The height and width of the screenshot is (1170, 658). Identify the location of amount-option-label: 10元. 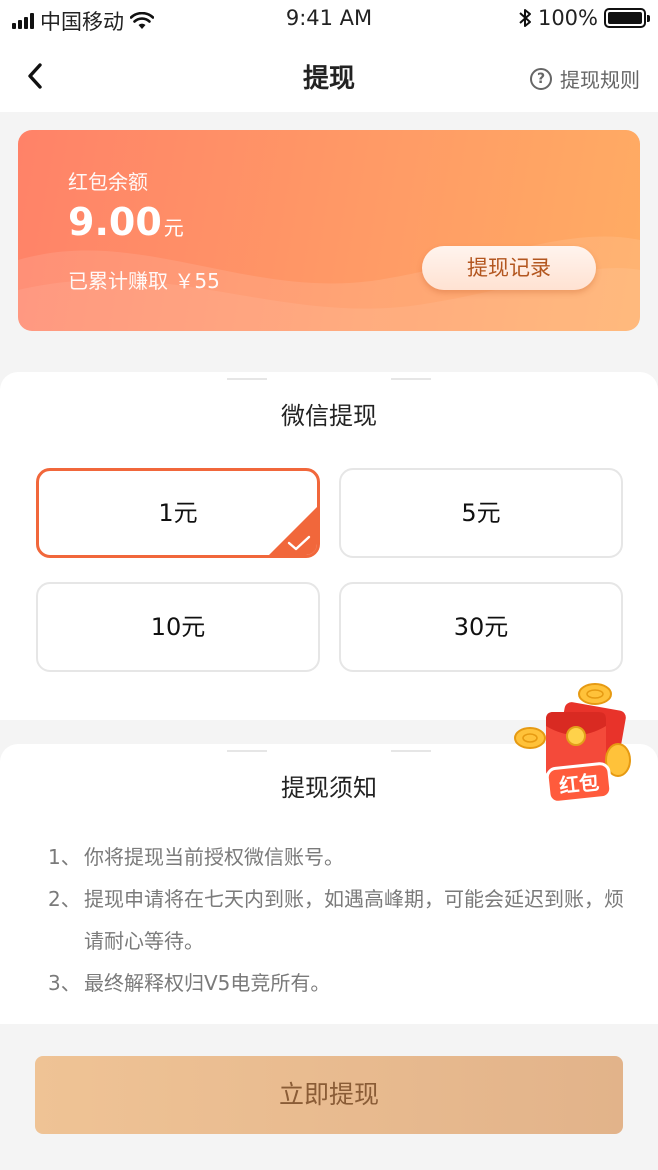
(178, 627).